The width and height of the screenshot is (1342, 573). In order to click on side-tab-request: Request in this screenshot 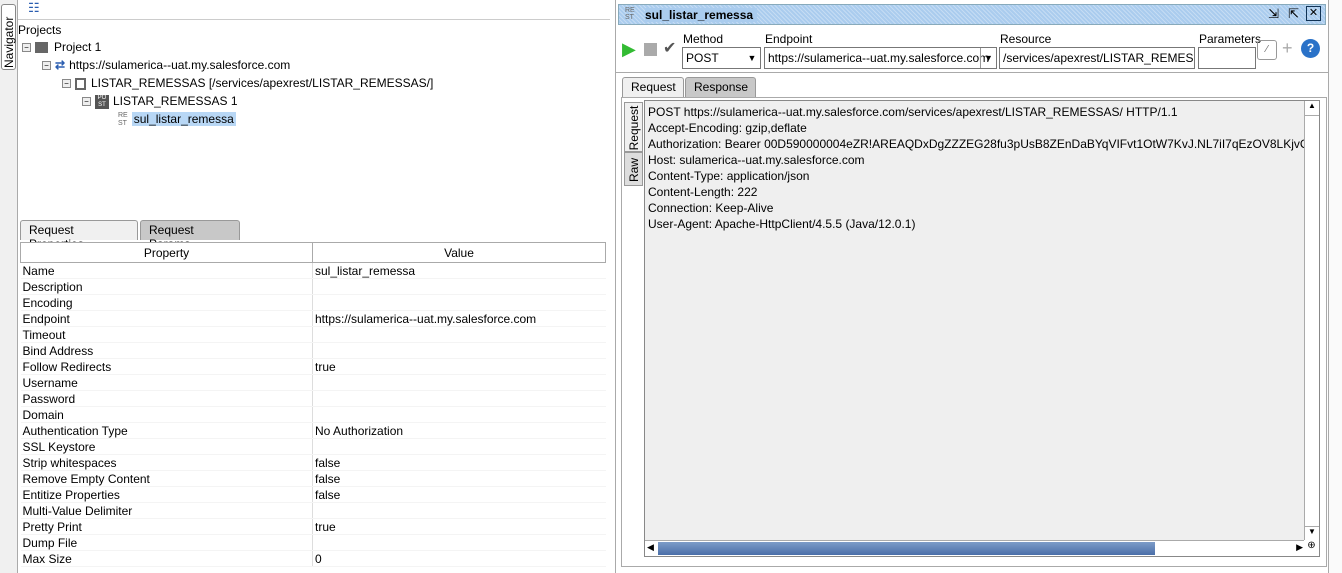, I will do `click(633, 127)`.